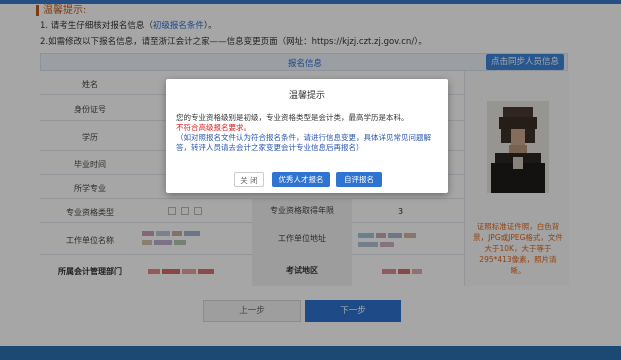 The image size is (621, 360). What do you see at coordinates (249, 179) in the screenshot?
I see `modal-close-button: 关 闭` at bounding box center [249, 179].